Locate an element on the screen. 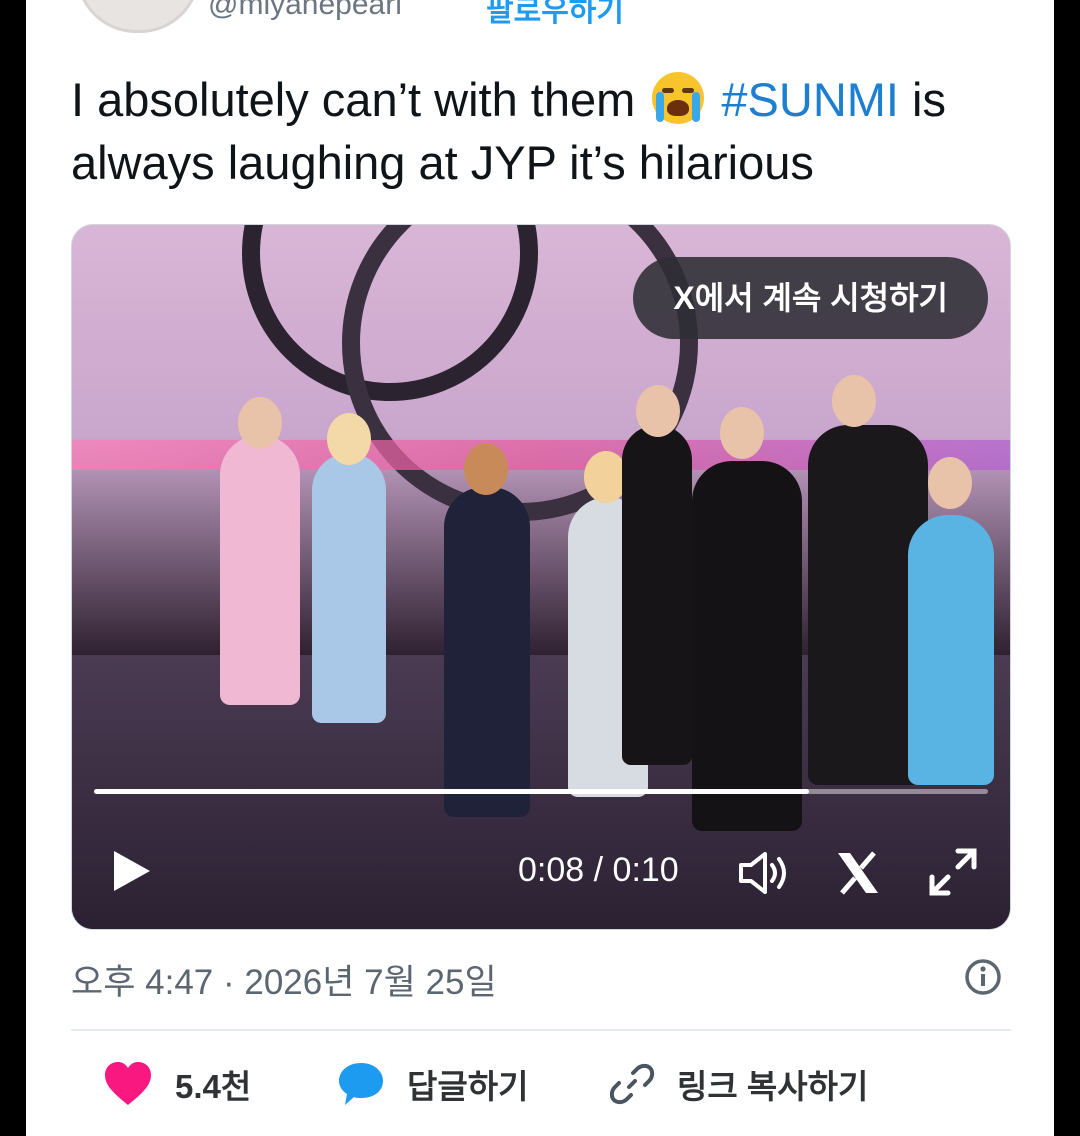 The height and width of the screenshot is (1136, 1080). speech-bubble-icon is located at coordinates (361, 1084).